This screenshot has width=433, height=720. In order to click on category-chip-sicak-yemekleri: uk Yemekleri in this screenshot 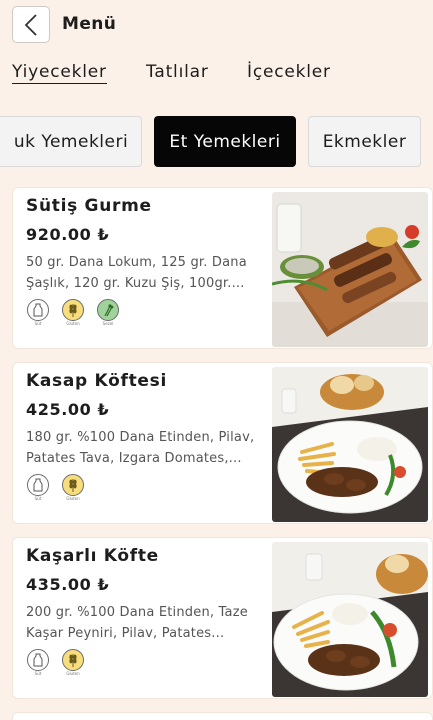, I will do `click(71, 141)`.